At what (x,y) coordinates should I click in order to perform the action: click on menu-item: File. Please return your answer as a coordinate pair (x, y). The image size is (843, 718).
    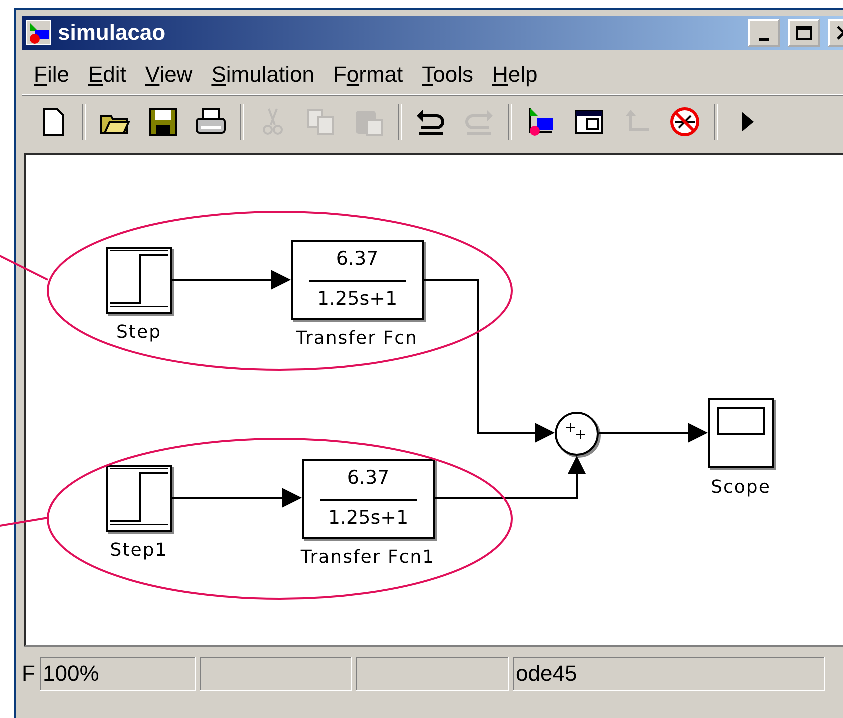
    Looking at the image, I should click on (55, 75).